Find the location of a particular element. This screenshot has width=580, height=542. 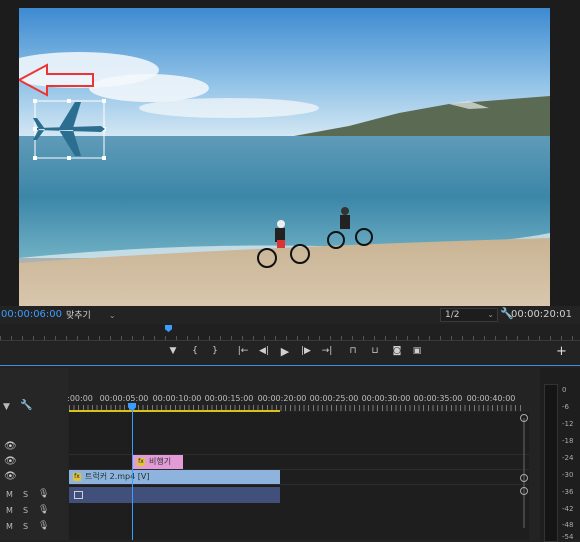

audio-clip is located at coordinates (174, 495).